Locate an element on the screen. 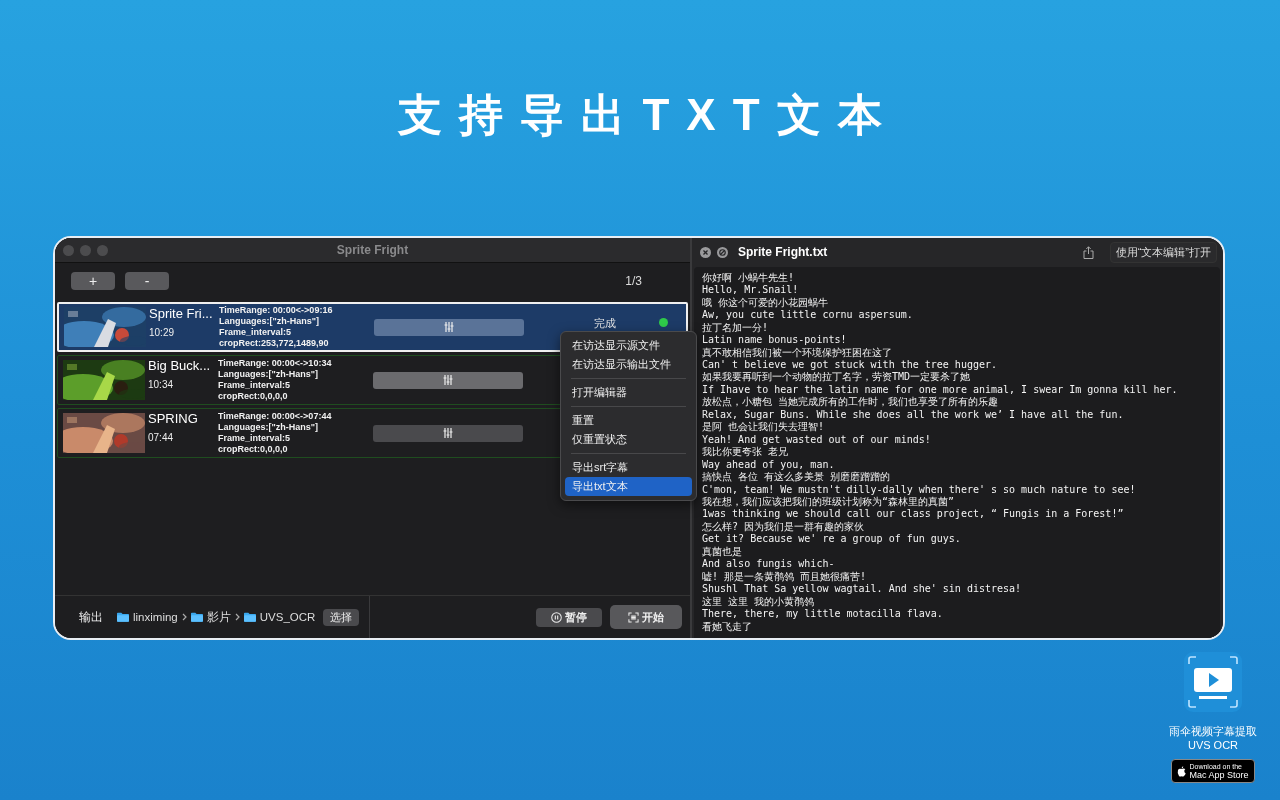  text-line: 搞快点 各位 有这么多美景 别磨磨蹭蹭的 is located at coordinates (797, 477).